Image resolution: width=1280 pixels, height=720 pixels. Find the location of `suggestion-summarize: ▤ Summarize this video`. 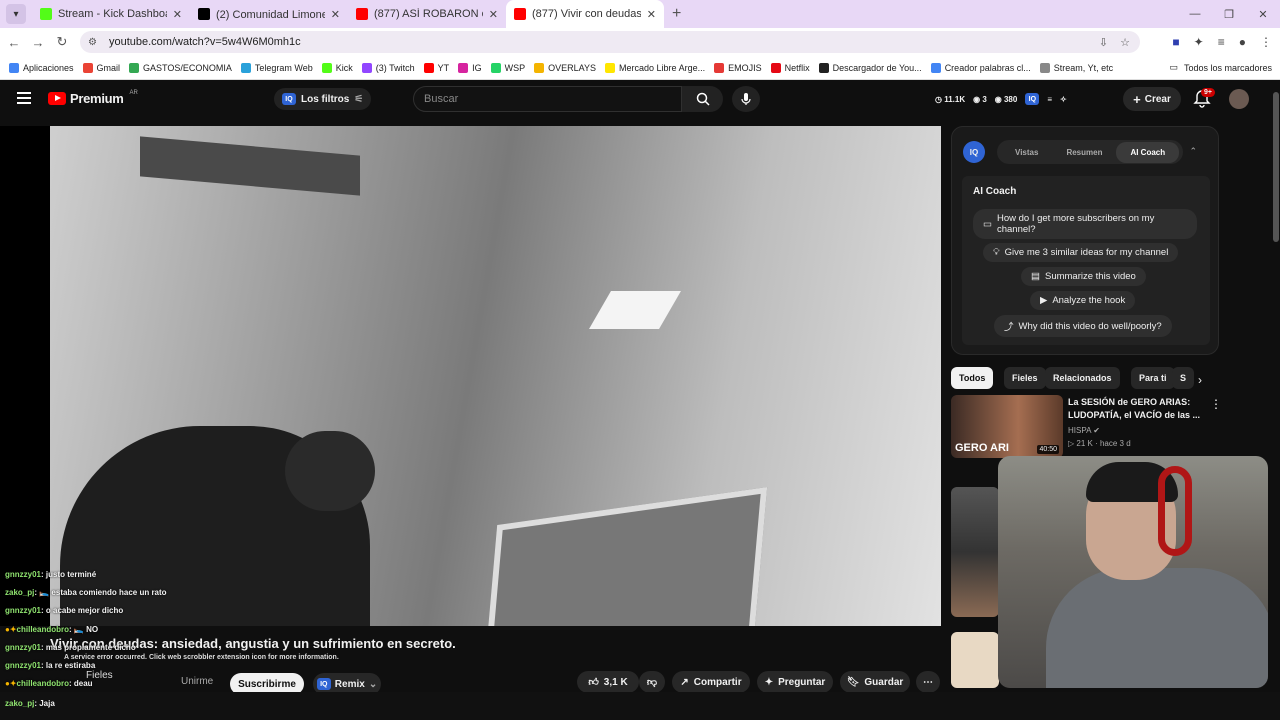

suggestion-summarize: ▤ Summarize this video is located at coordinates (1083, 276).